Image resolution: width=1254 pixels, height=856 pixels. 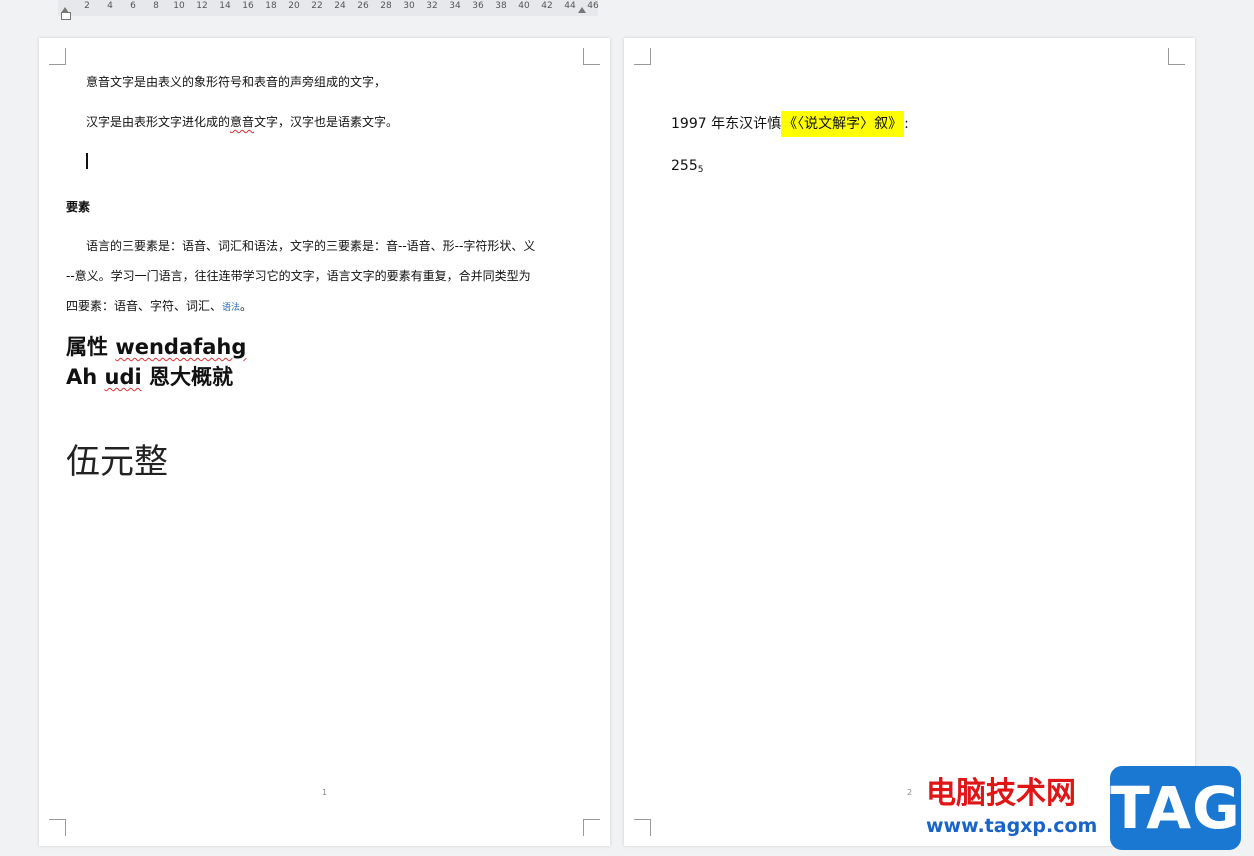 What do you see at coordinates (298, 275) in the screenshot?
I see `paragraph-line: --意义。学习一门语言，往往连带学习它的文字，语言文字的要素有重复，合并同类型为` at bounding box center [298, 275].